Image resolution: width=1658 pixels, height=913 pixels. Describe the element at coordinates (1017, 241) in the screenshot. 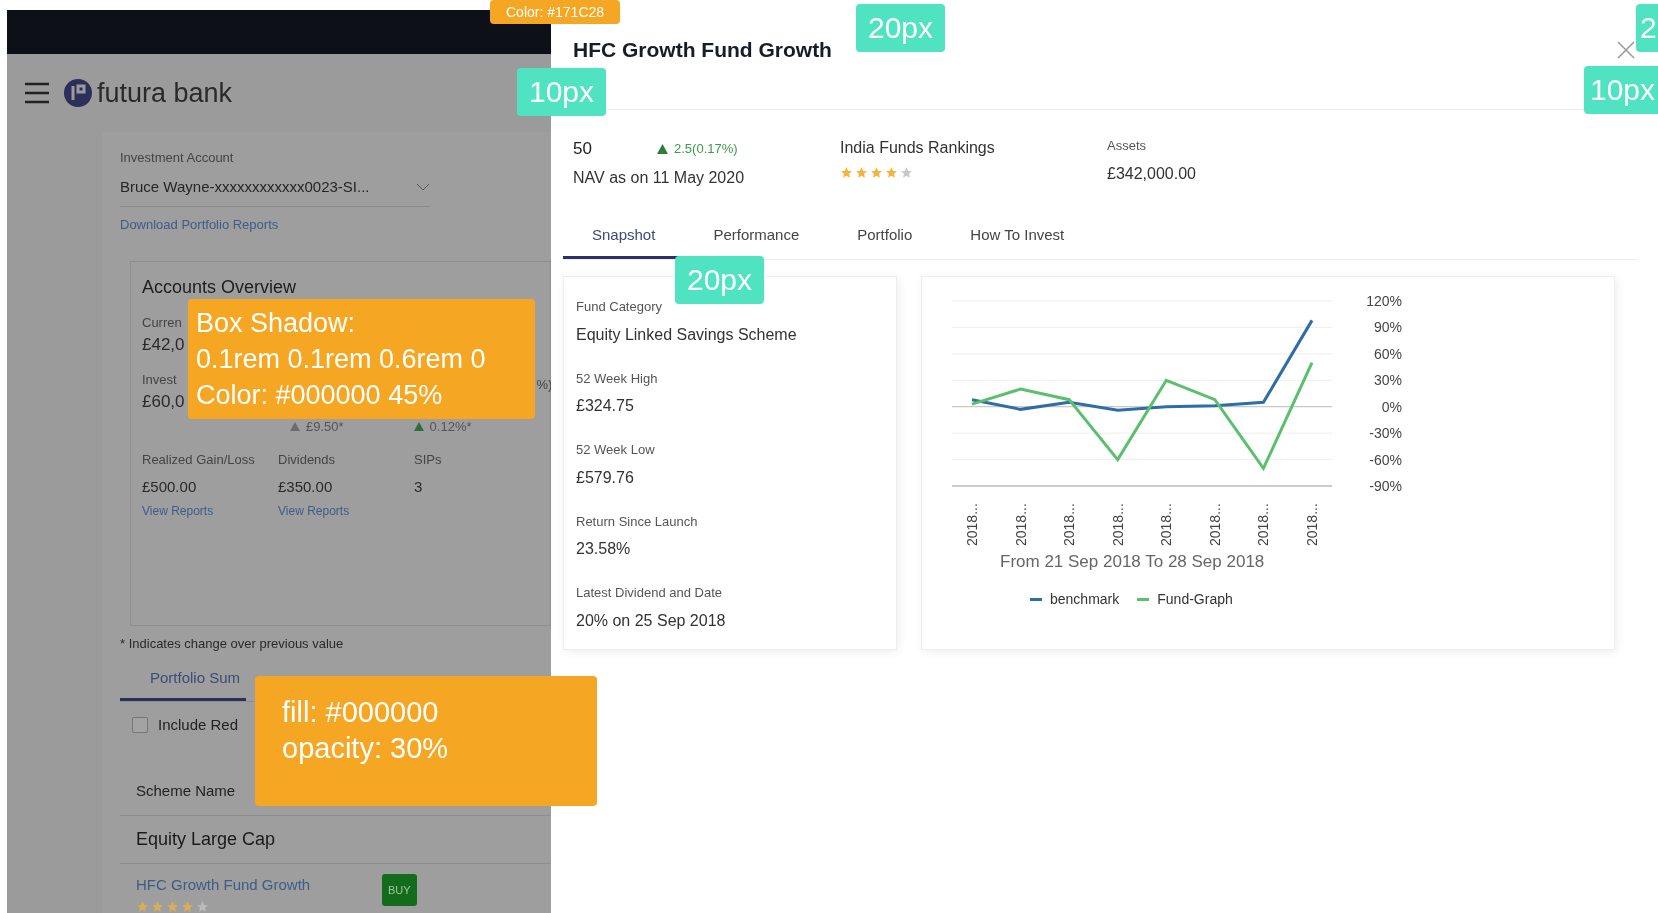

I see `drawer-tab: How To Invest` at that location.